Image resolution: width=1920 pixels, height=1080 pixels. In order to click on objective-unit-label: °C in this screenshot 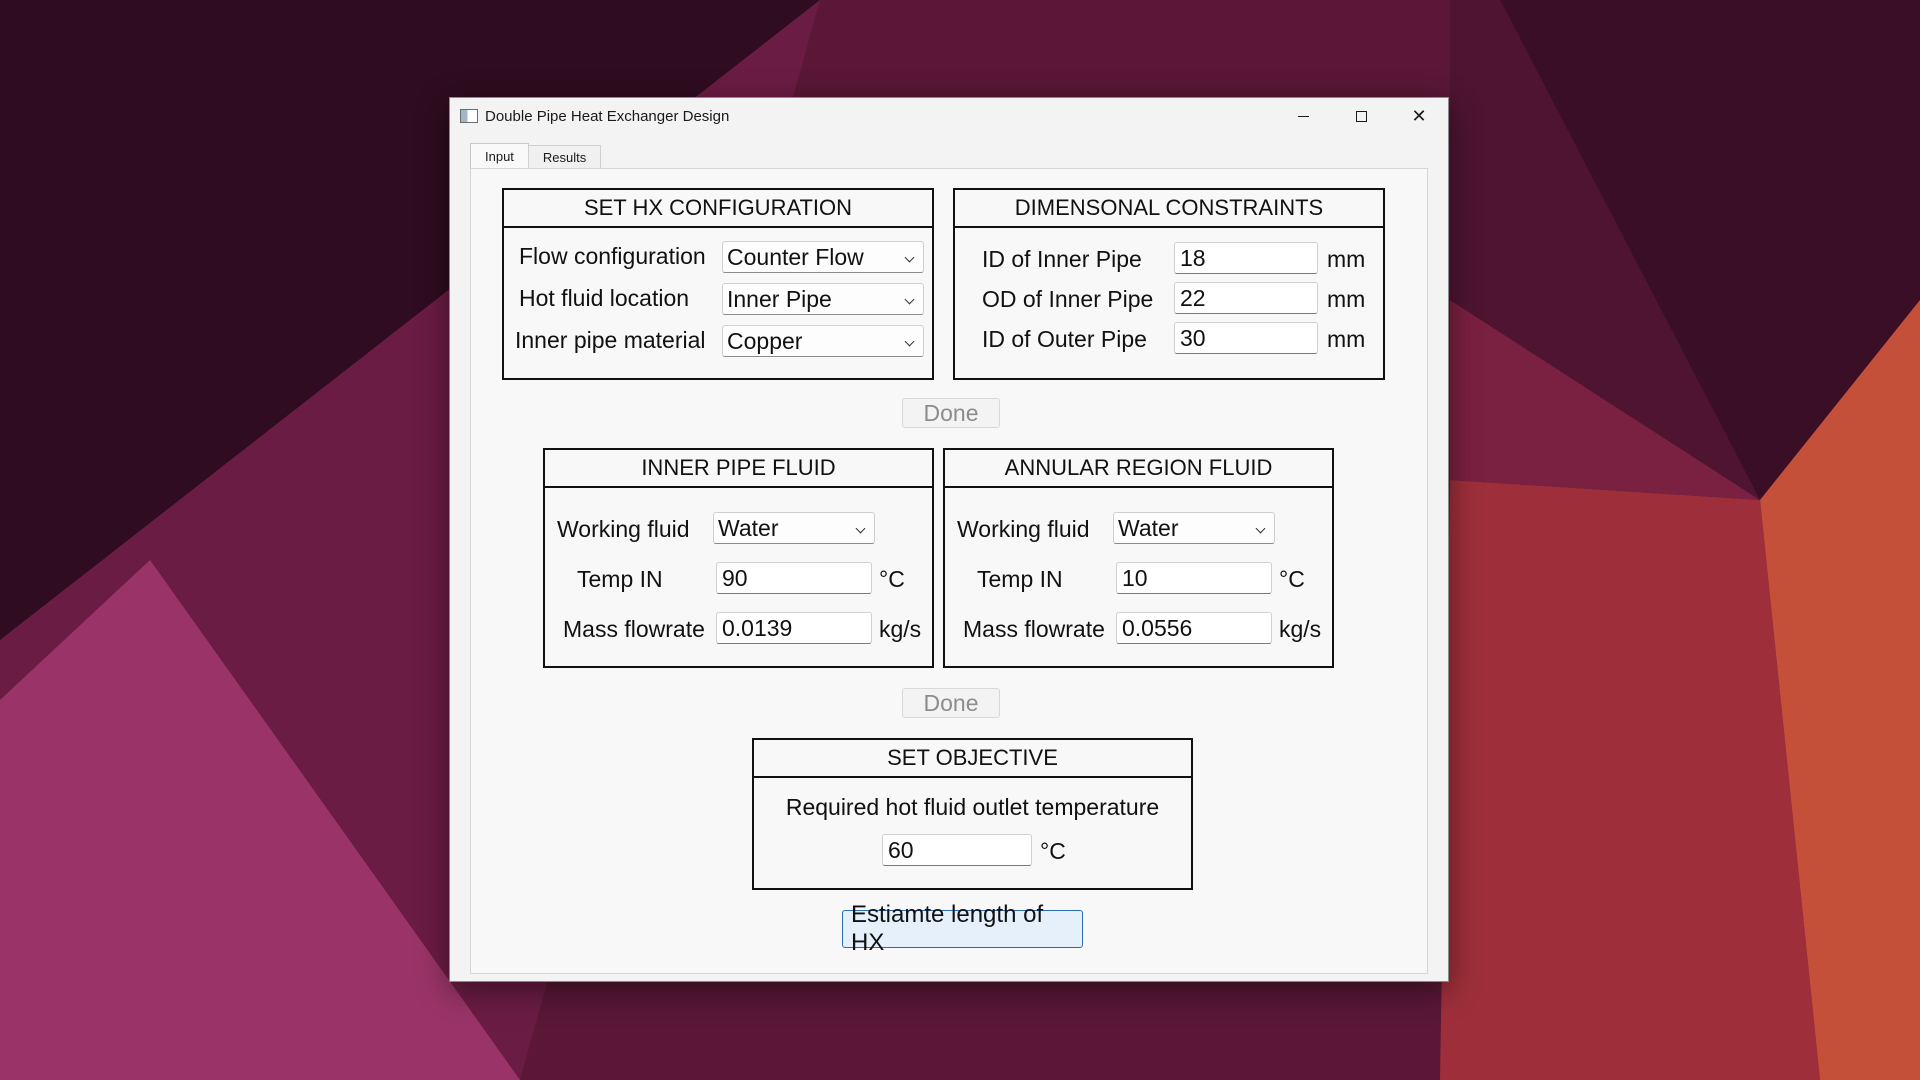, I will do `click(1053, 851)`.